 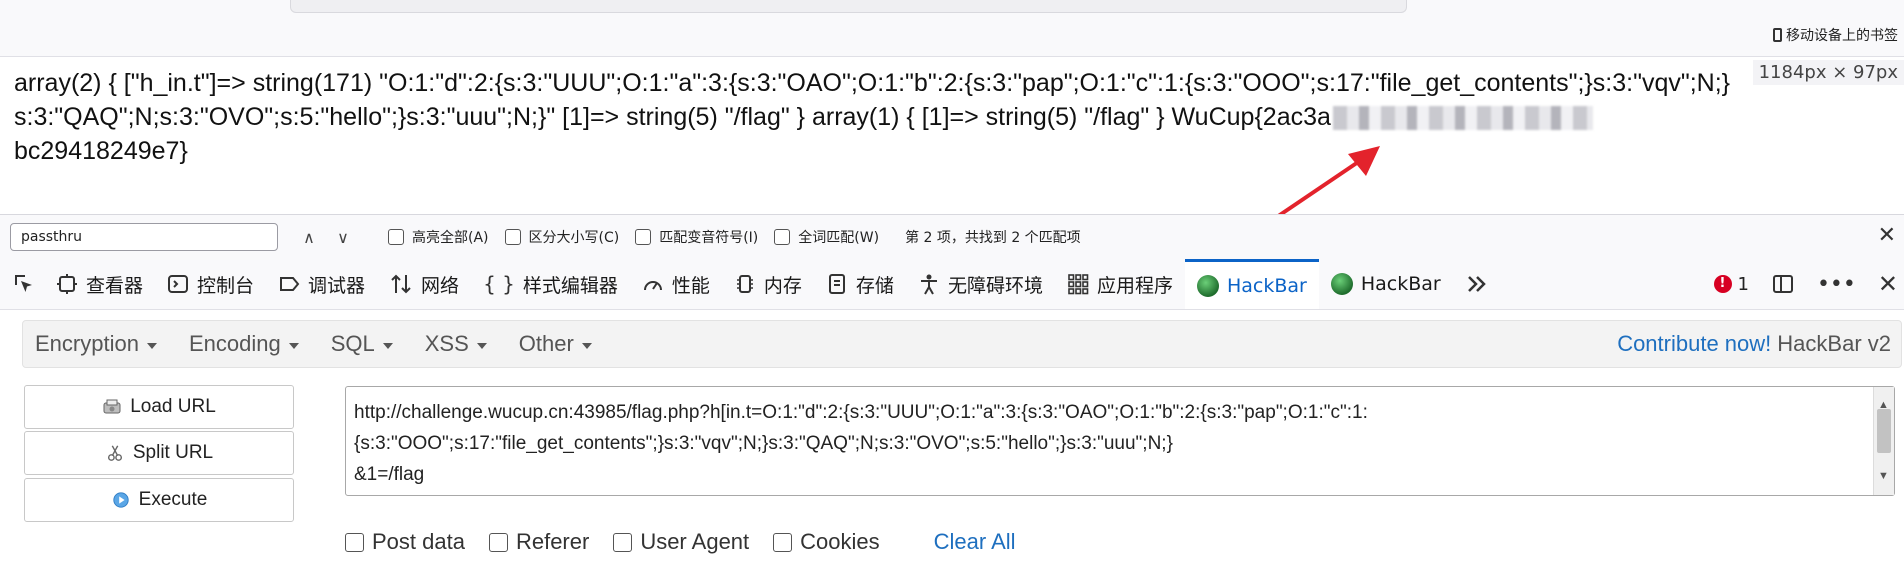 I want to click on more-options-icon: •••, so click(x=1836, y=284).